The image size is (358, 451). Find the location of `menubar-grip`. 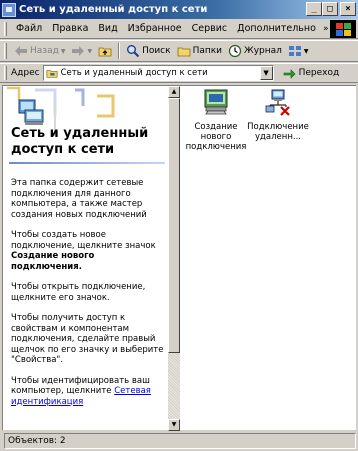

menubar-grip is located at coordinates (5, 28).